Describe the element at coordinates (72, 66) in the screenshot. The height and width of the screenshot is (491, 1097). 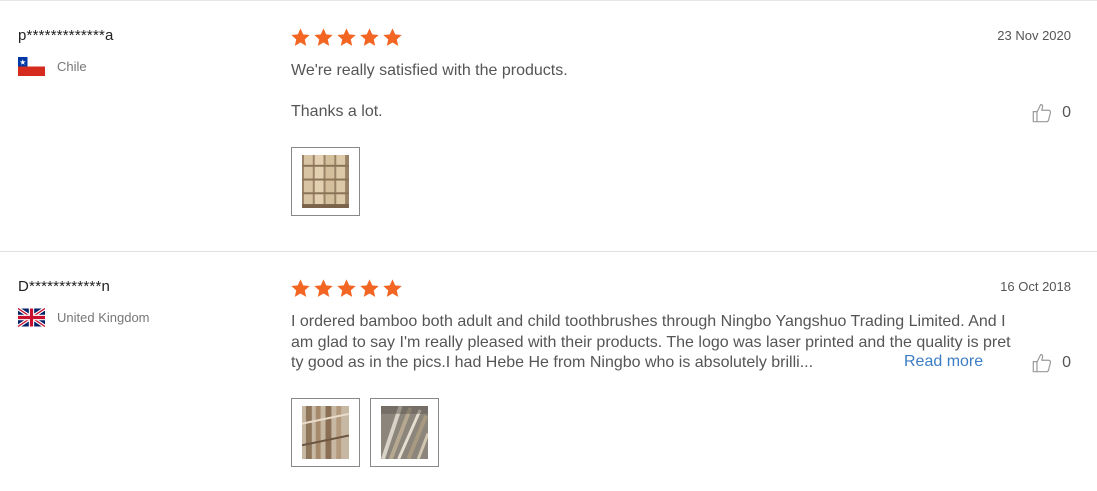
I see `country-name: Chile` at that location.